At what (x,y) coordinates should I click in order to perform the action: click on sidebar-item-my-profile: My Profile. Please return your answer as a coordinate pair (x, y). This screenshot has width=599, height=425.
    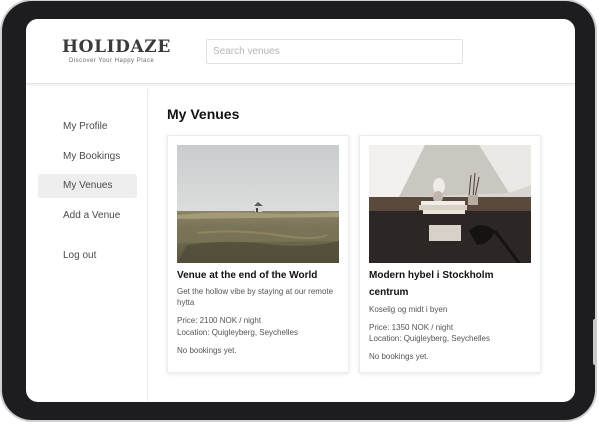
    Looking at the image, I should click on (87, 127).